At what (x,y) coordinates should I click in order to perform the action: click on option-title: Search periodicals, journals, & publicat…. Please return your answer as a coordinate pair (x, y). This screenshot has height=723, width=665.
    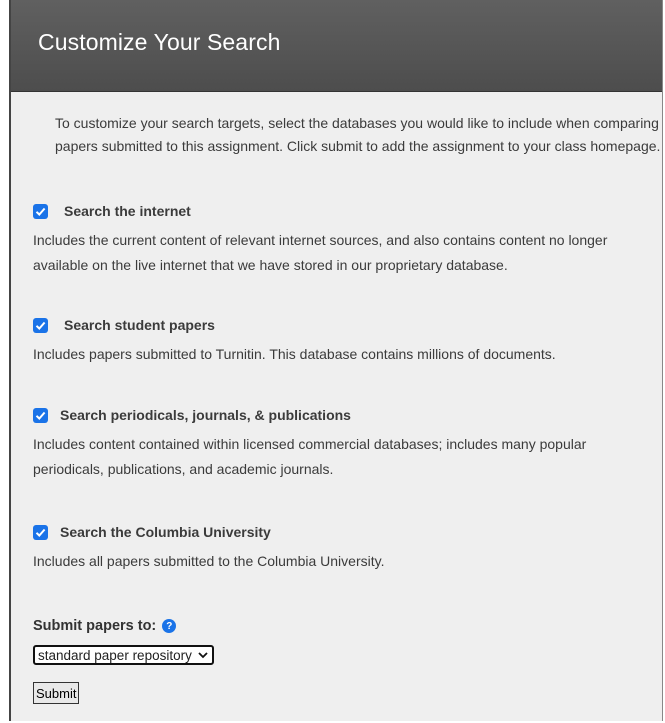
    Looking at the image, I should click on (205, 415).